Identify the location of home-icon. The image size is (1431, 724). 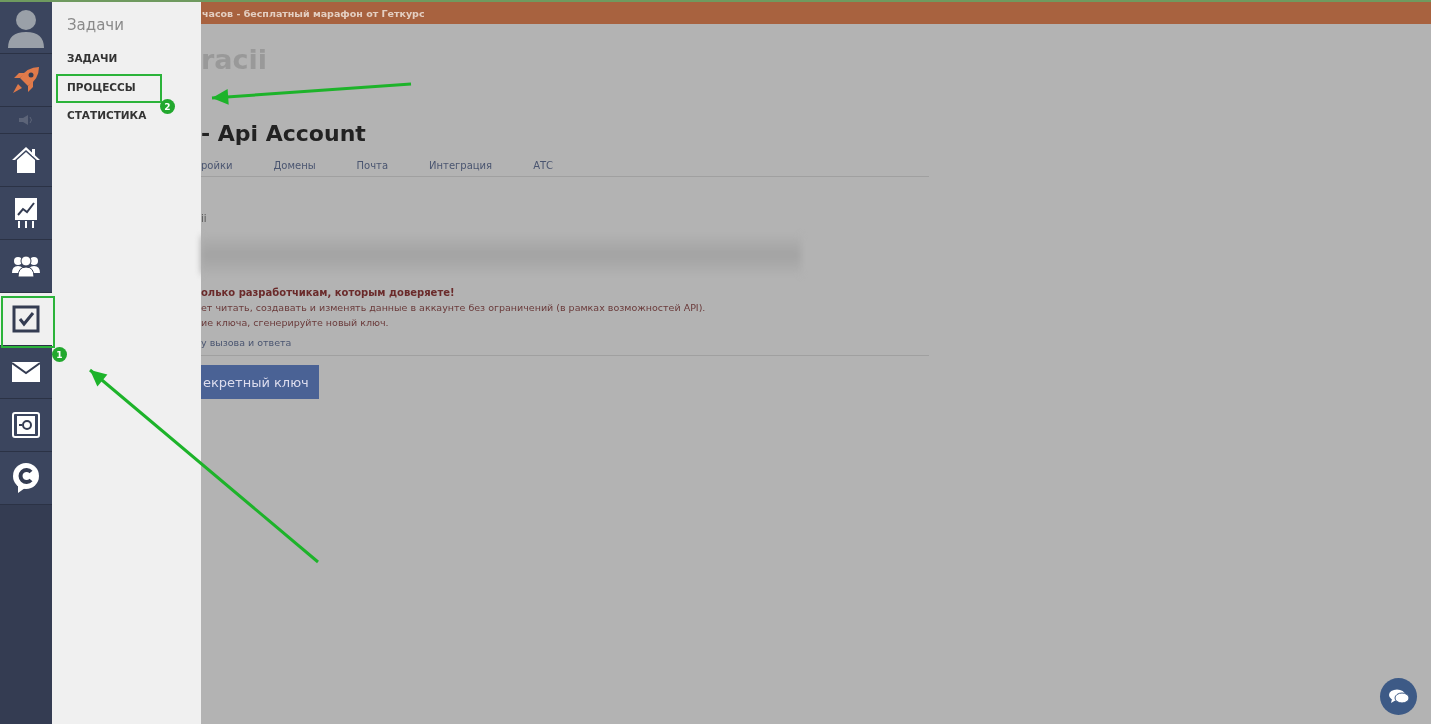
(26, 160).